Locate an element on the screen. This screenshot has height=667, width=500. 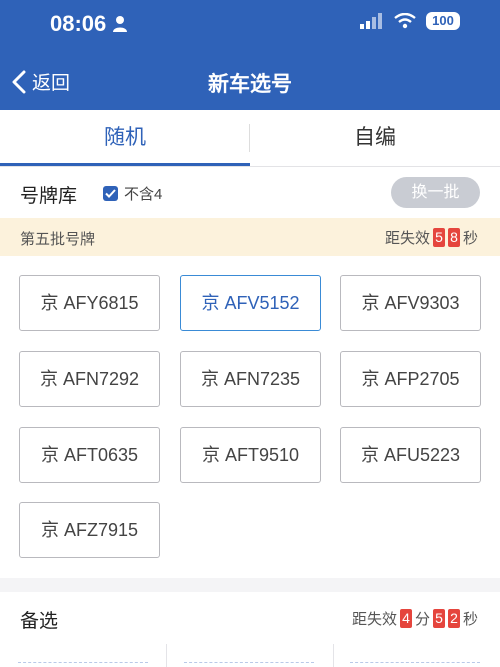
plate-pool-label: 号牌库 is located at coordinates (49, 196).